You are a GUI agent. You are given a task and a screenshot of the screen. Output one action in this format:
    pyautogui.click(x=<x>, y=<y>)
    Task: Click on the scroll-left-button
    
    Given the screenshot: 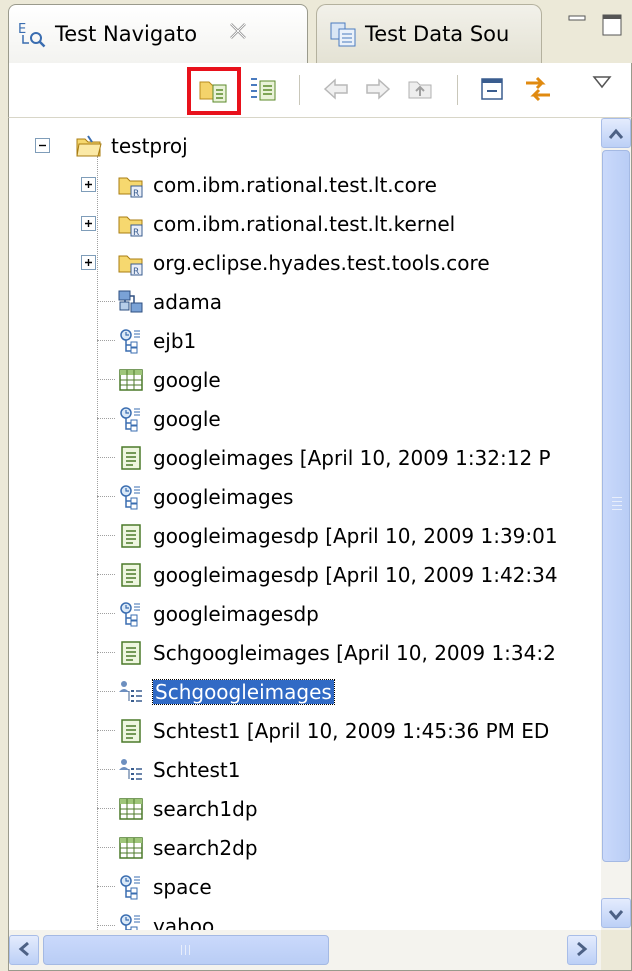 What is the action you would take?
    pyautogui.click(x=24, y=950)
    